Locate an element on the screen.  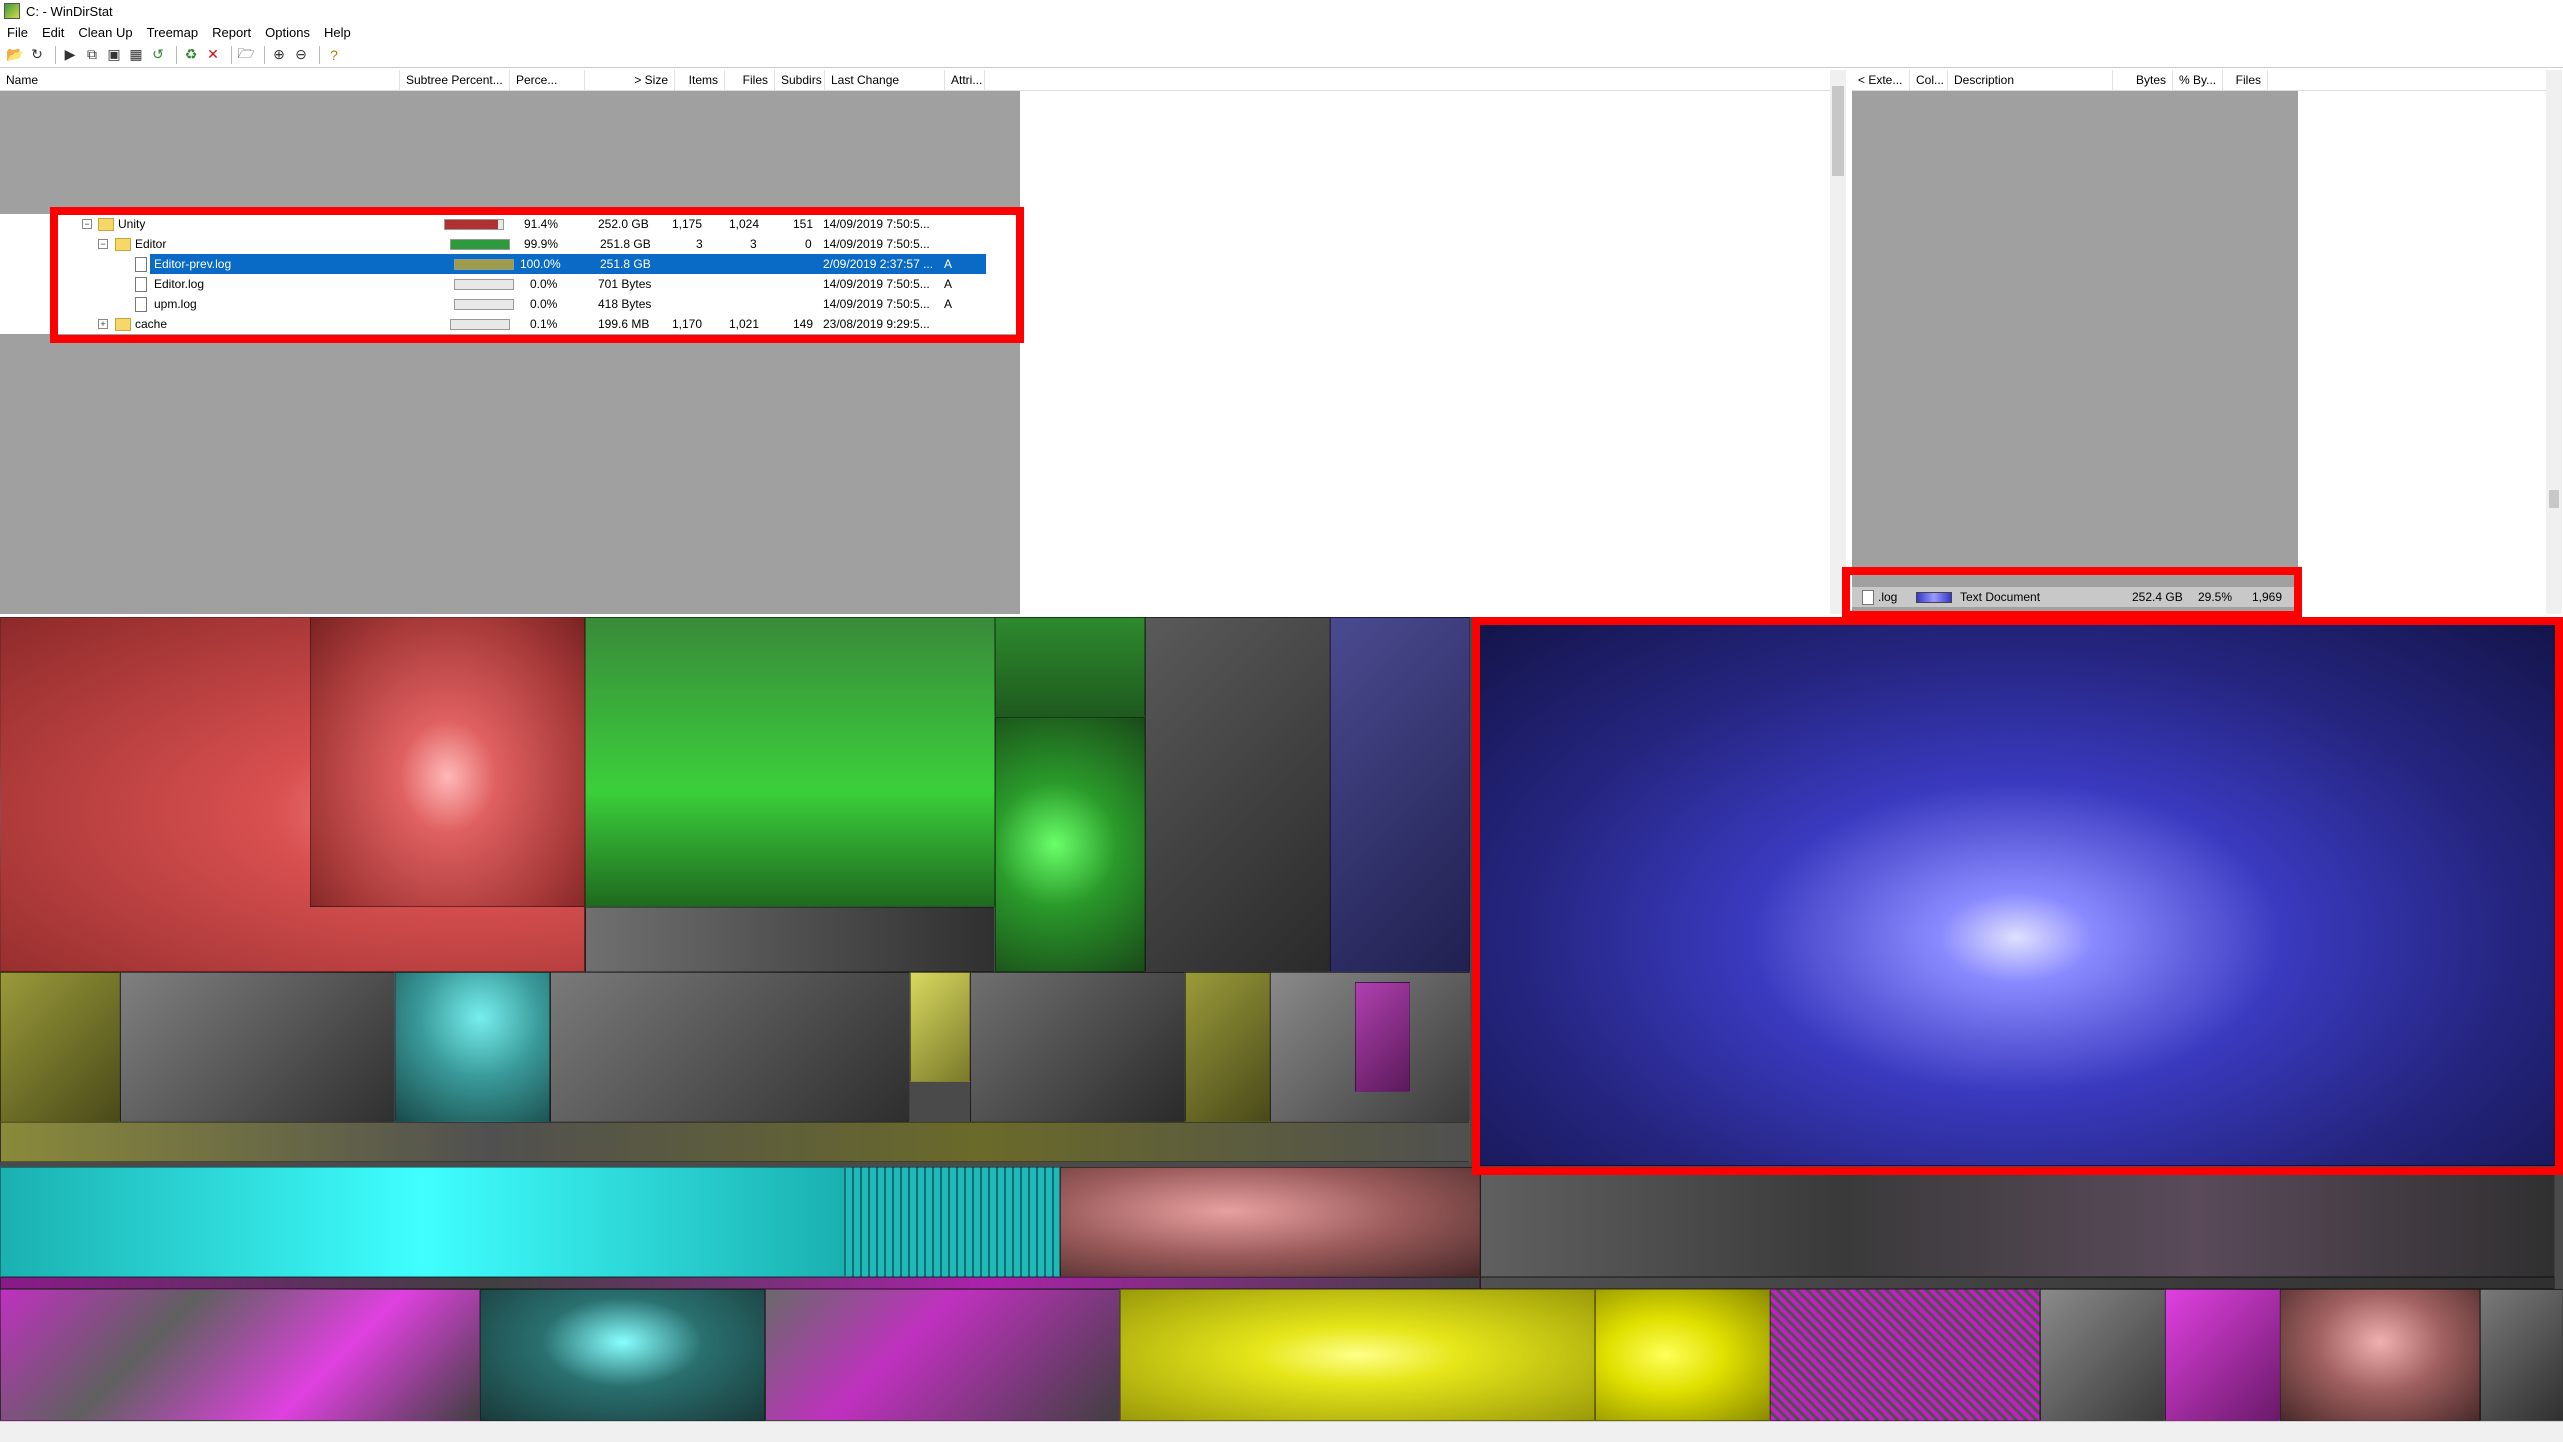
copy-icon: ⧉ is located at coordinates (92, 55).